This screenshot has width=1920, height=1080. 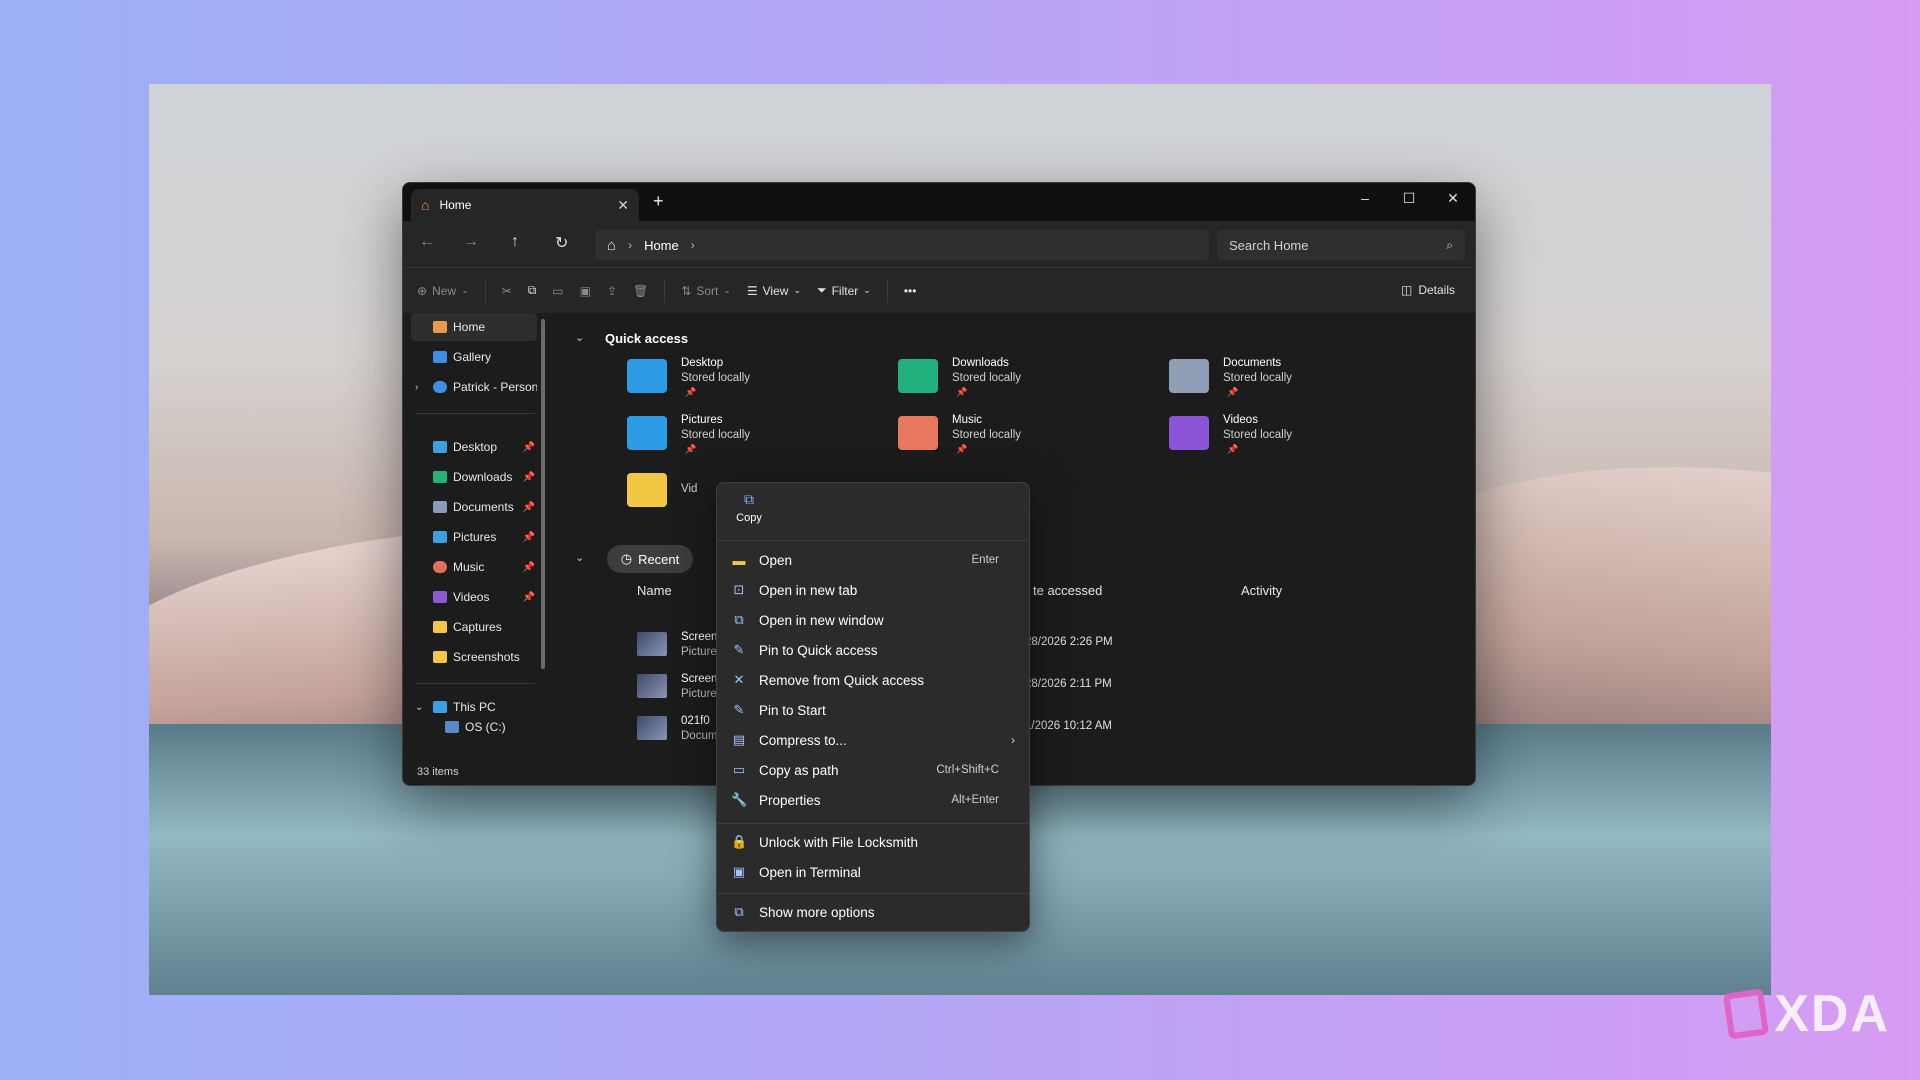 I want to click on menu-item-properties: 🔧 Properties Alt+Enter, so click(x=873, y=800).